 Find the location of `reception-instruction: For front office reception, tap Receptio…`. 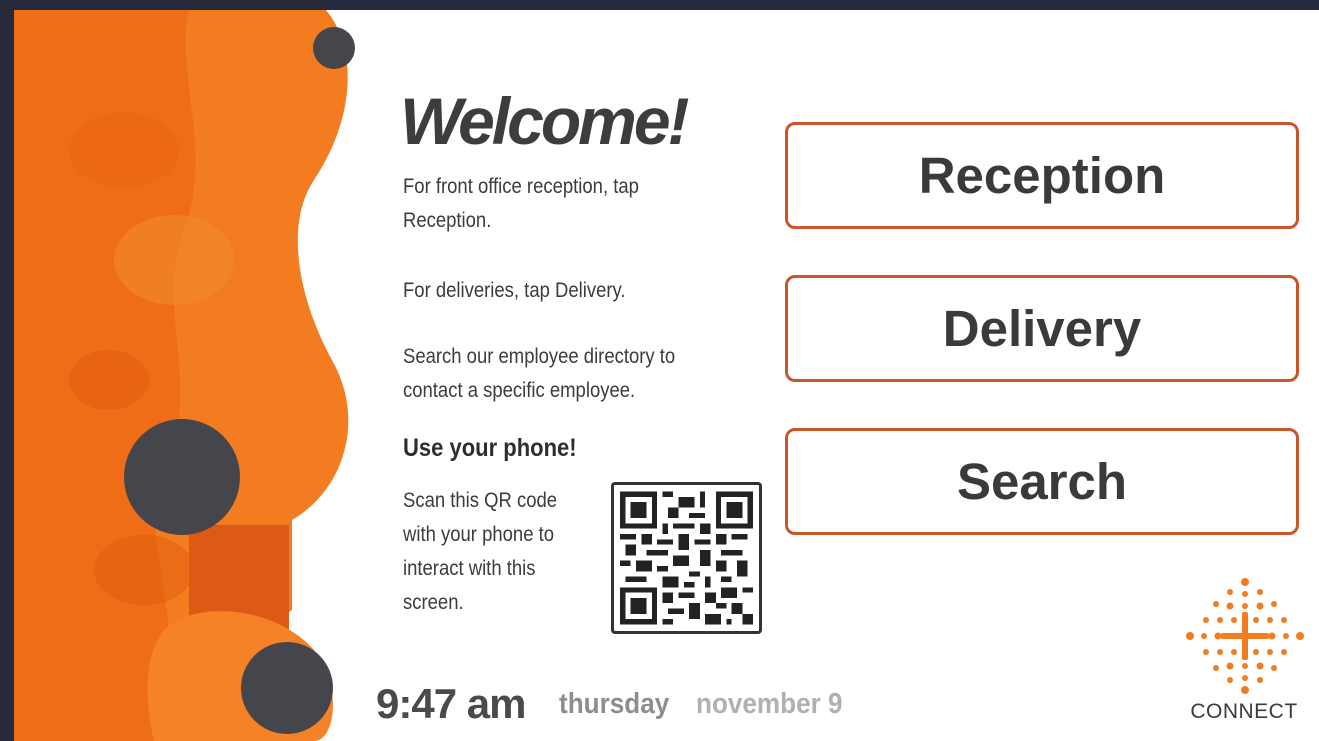

reception-instruction: For front office reception, tap Receptio… is located at coordinates (521, 203).